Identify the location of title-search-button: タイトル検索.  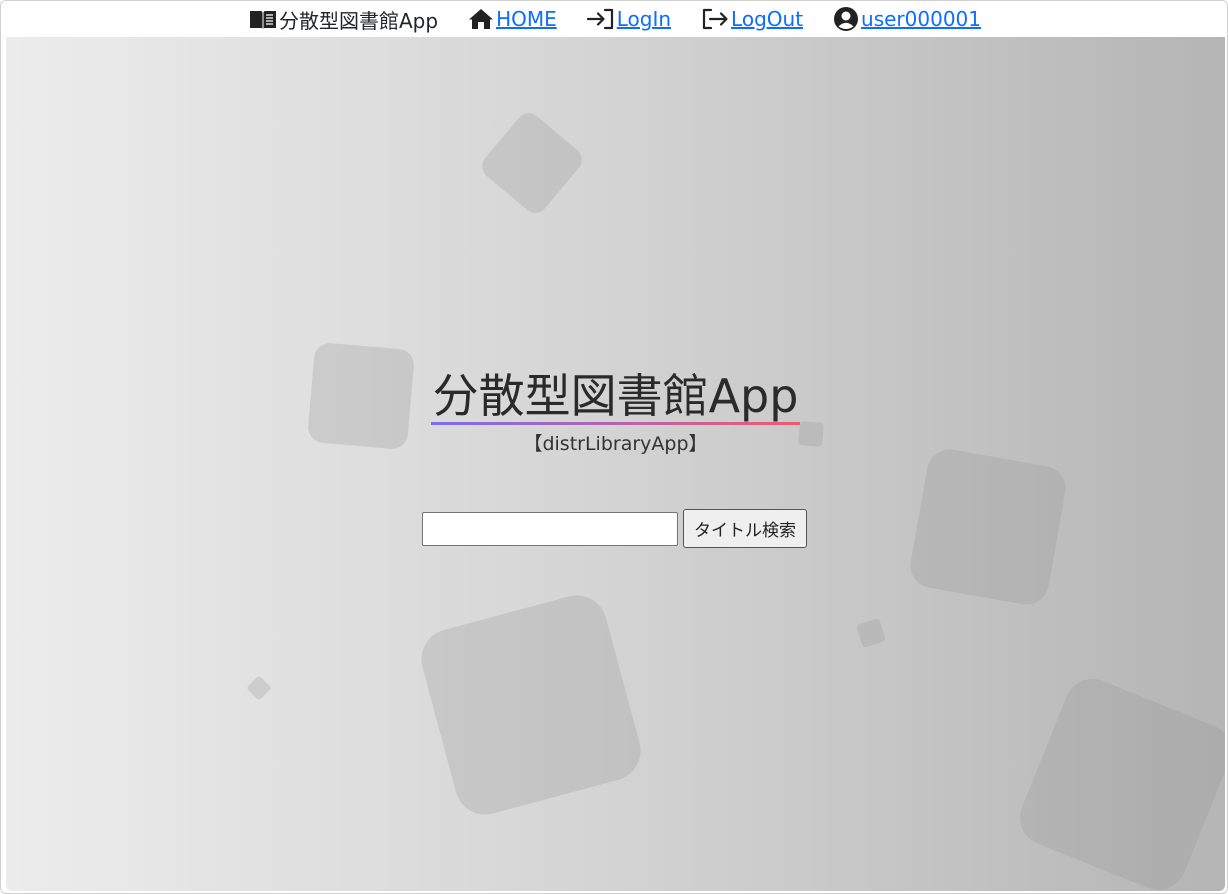
(745, 528).